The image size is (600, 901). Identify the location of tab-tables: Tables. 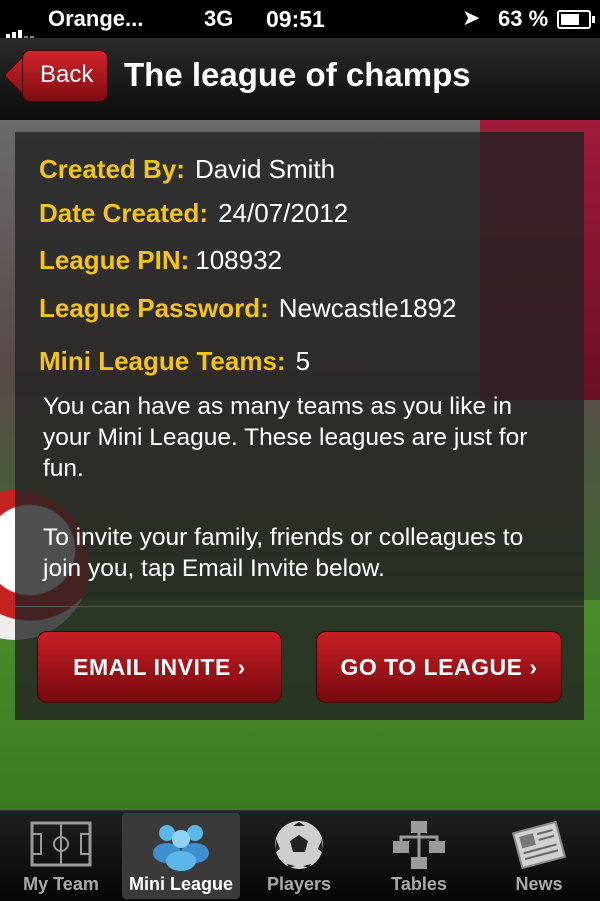
(419, 856).